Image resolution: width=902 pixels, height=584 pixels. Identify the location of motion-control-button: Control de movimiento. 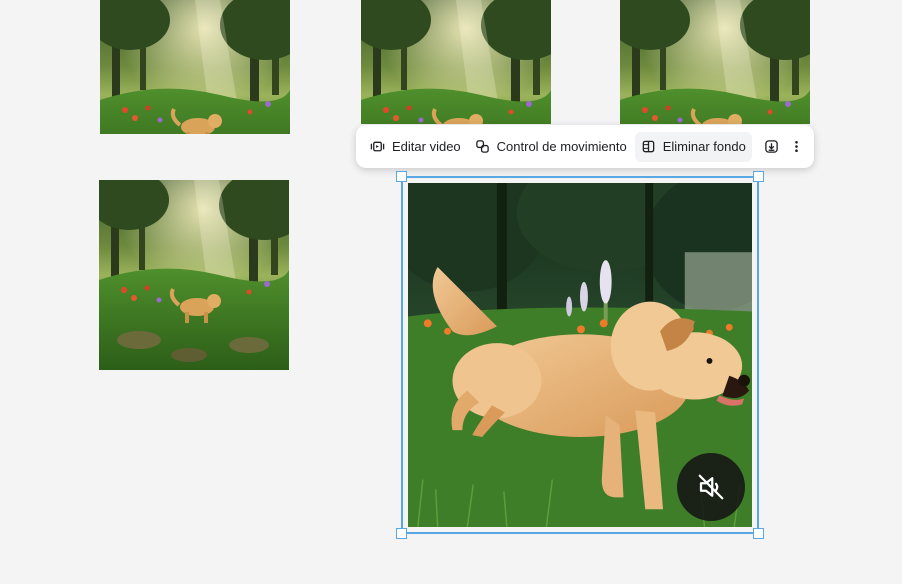
(551, 147).